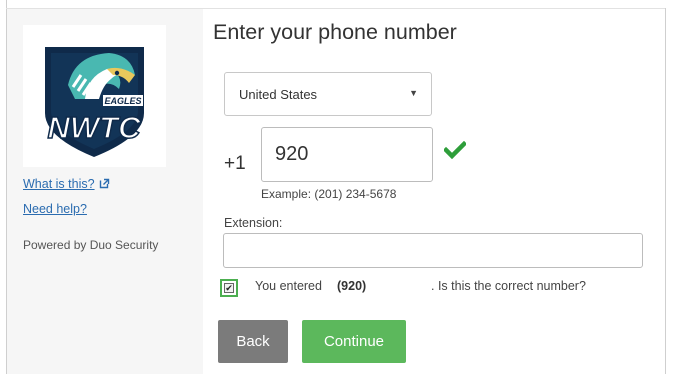 The width and height of the screenshot is (673, 374). Describe the element at coordinates (253, 223) in the screenshot. I see `extension-label: Extension:` at that location.